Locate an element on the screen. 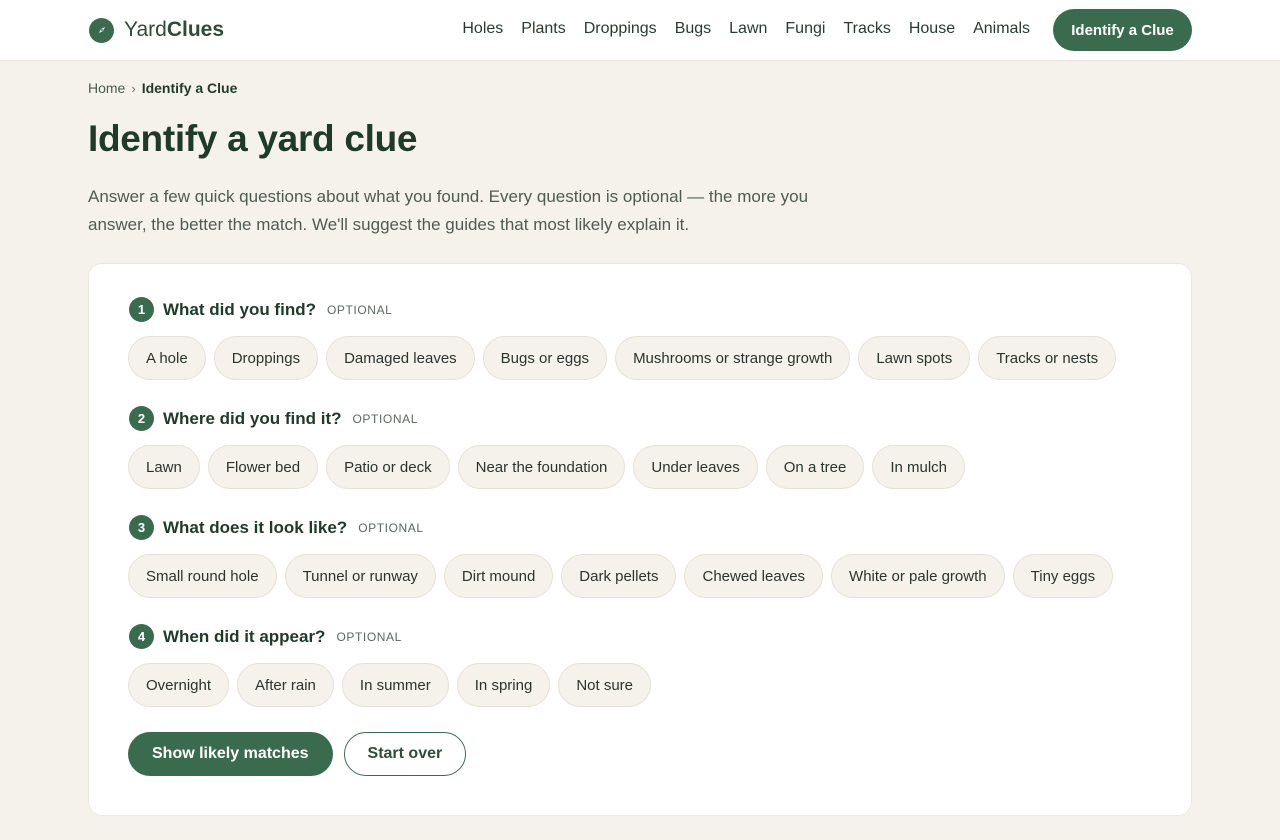  breadcrumb-home-link: Home is located at coordinates (106, 88).